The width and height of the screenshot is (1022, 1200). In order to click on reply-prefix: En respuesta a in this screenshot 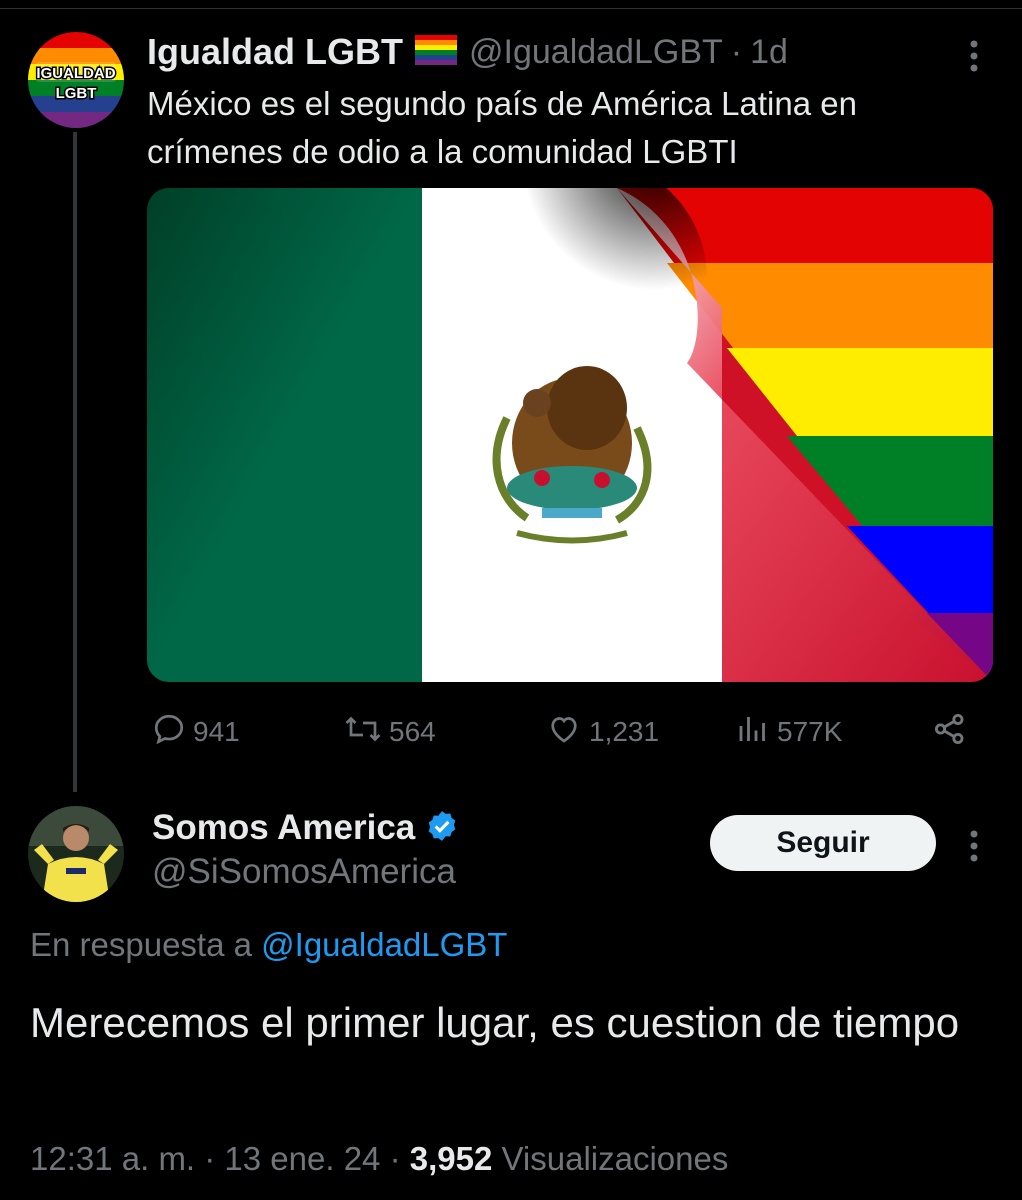, I will do `click(141, 944)`.